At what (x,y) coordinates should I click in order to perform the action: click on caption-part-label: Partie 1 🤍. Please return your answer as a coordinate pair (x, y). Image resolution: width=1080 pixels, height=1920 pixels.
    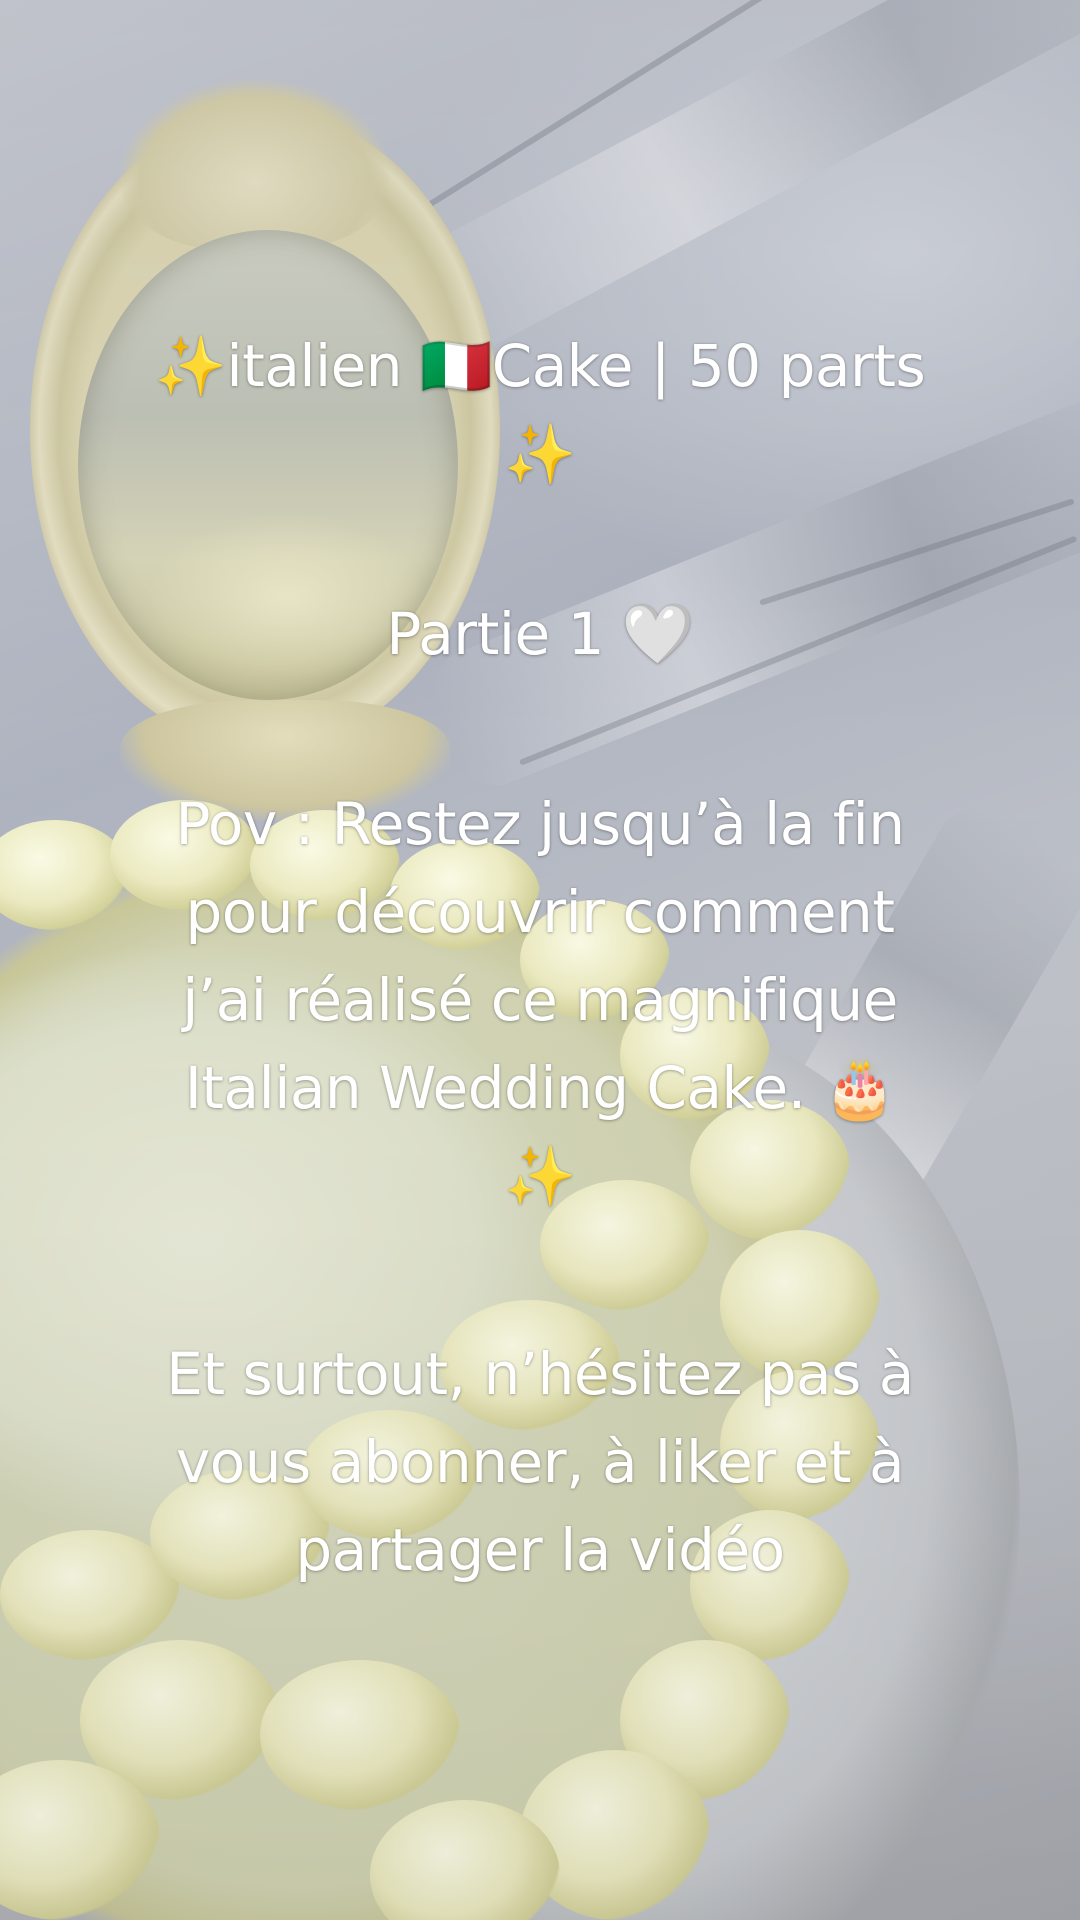
    Looking at the image, I should click on (540, 634).